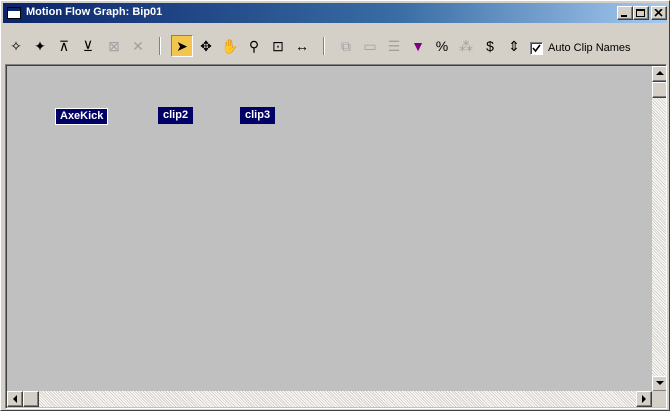 This screenshot has height=411, width=670. I want to click on close-button, so click(659, 13).